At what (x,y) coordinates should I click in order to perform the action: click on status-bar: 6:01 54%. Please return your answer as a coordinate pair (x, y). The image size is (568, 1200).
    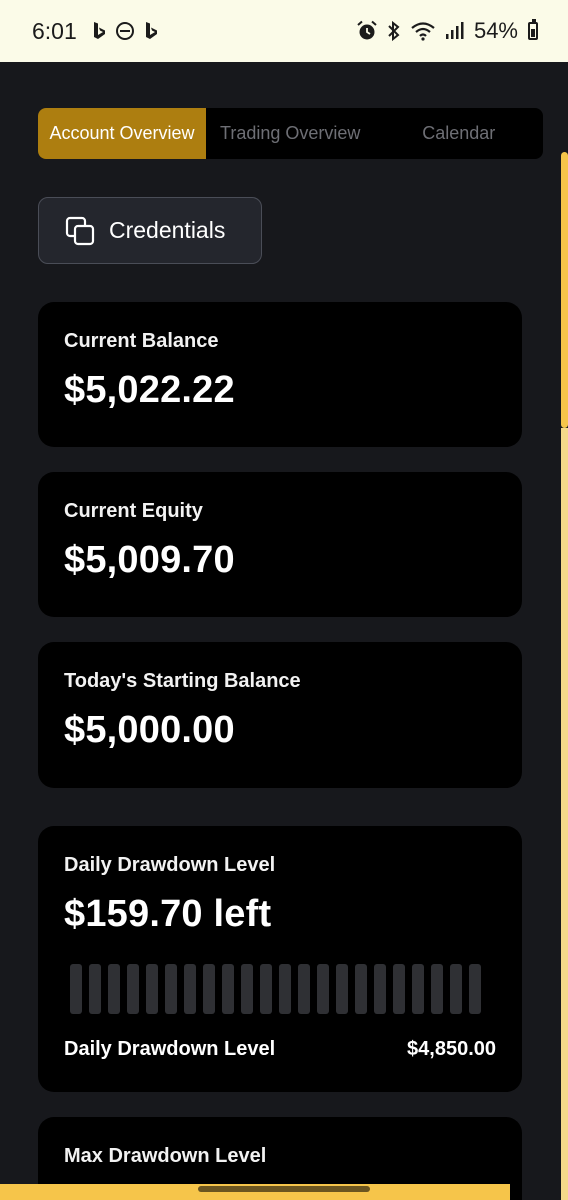
    Looking at the image, I should click on (284, 31).